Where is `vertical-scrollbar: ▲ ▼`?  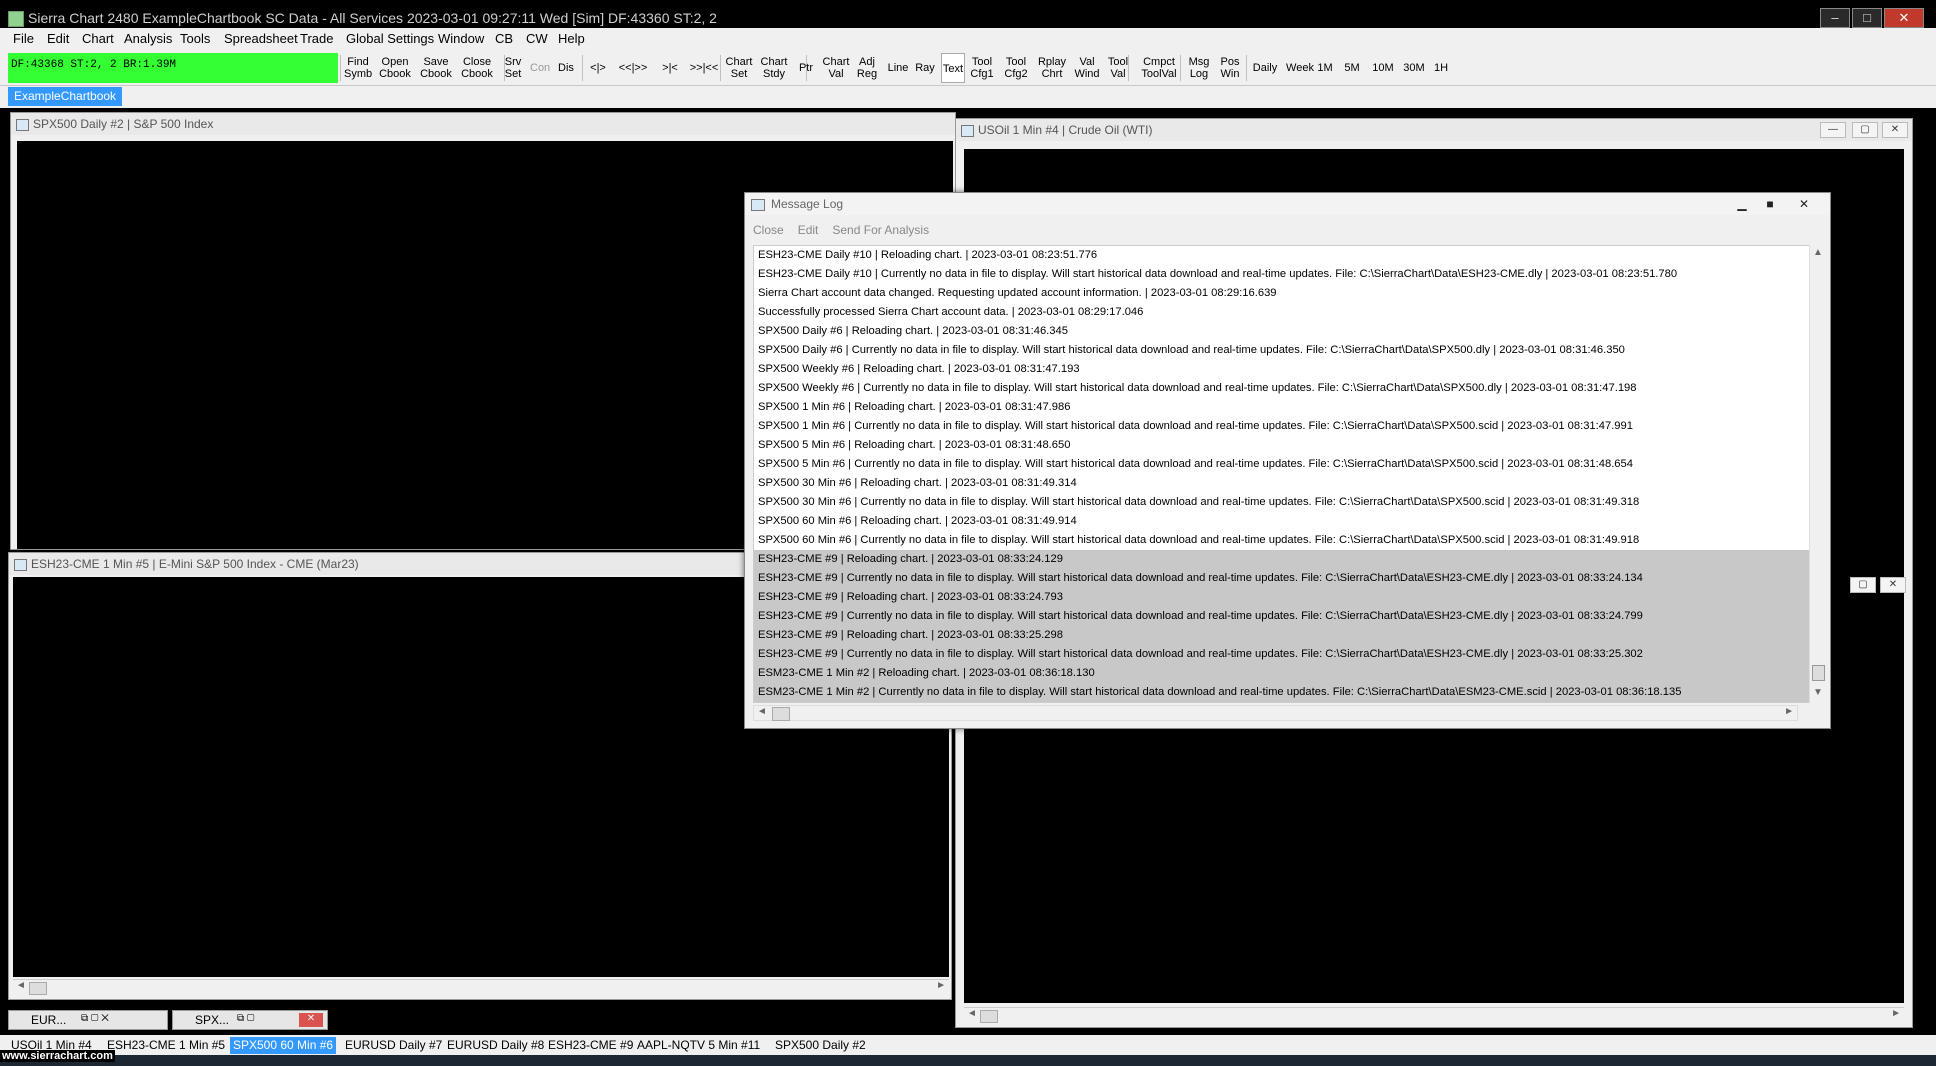 vertical-scrollbar: ▲ ▼ is located at coordinates (1817, 474).